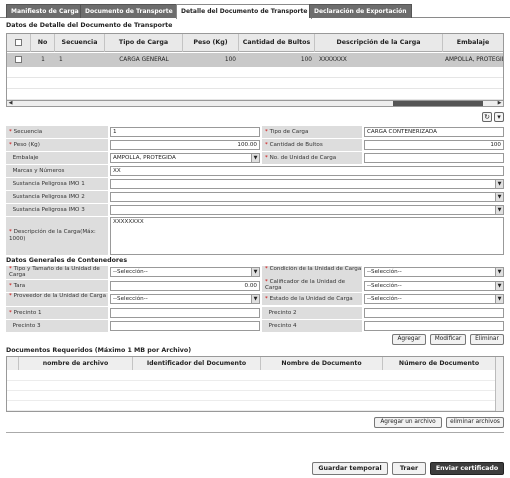  I want to click on no-unidad-input, so click(434, 158).